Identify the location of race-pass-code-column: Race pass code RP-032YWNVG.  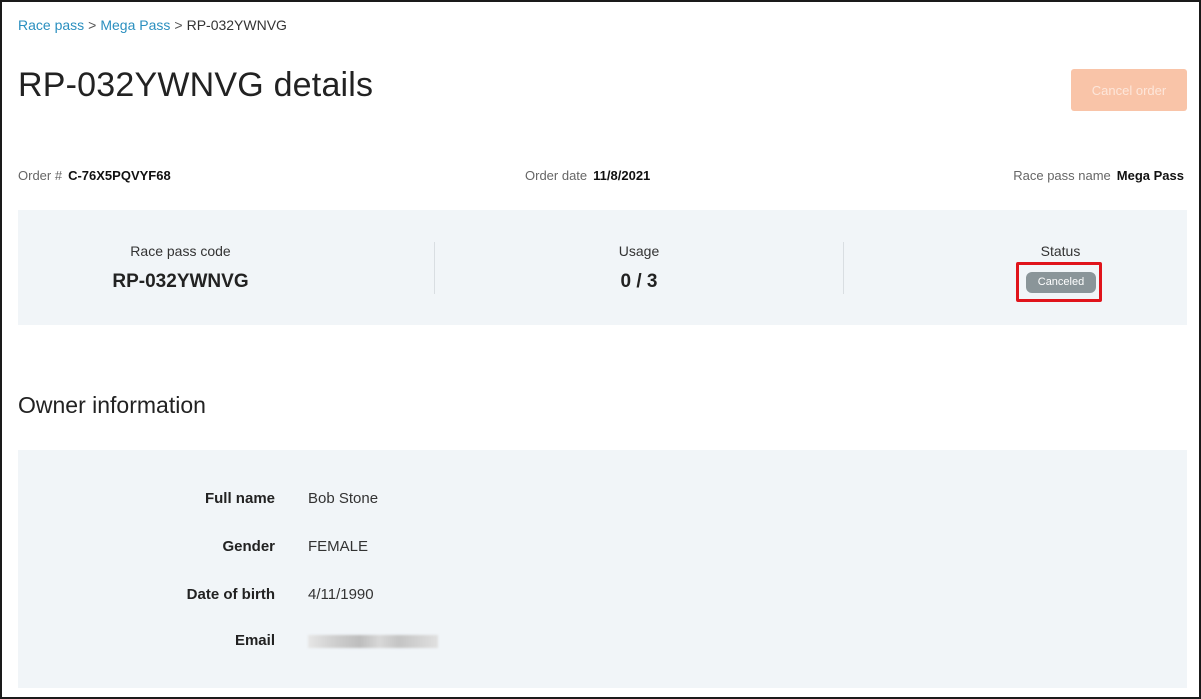
(180, 267).